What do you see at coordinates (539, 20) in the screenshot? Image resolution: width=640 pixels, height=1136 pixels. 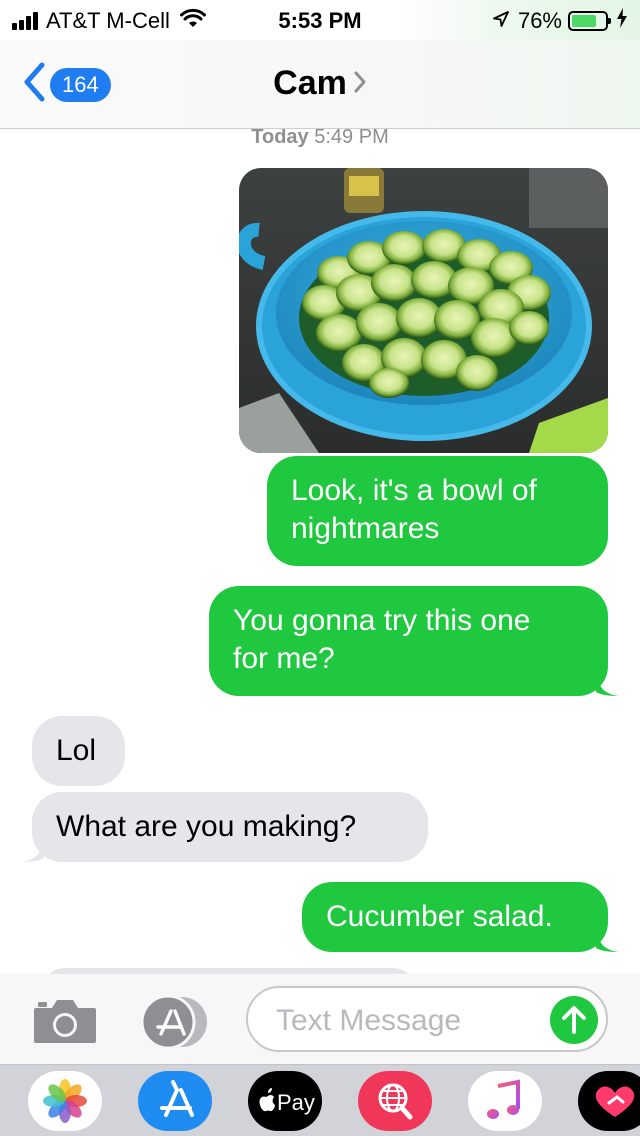 I see `battery-percent: 76%` at bounding box center [539, 20].